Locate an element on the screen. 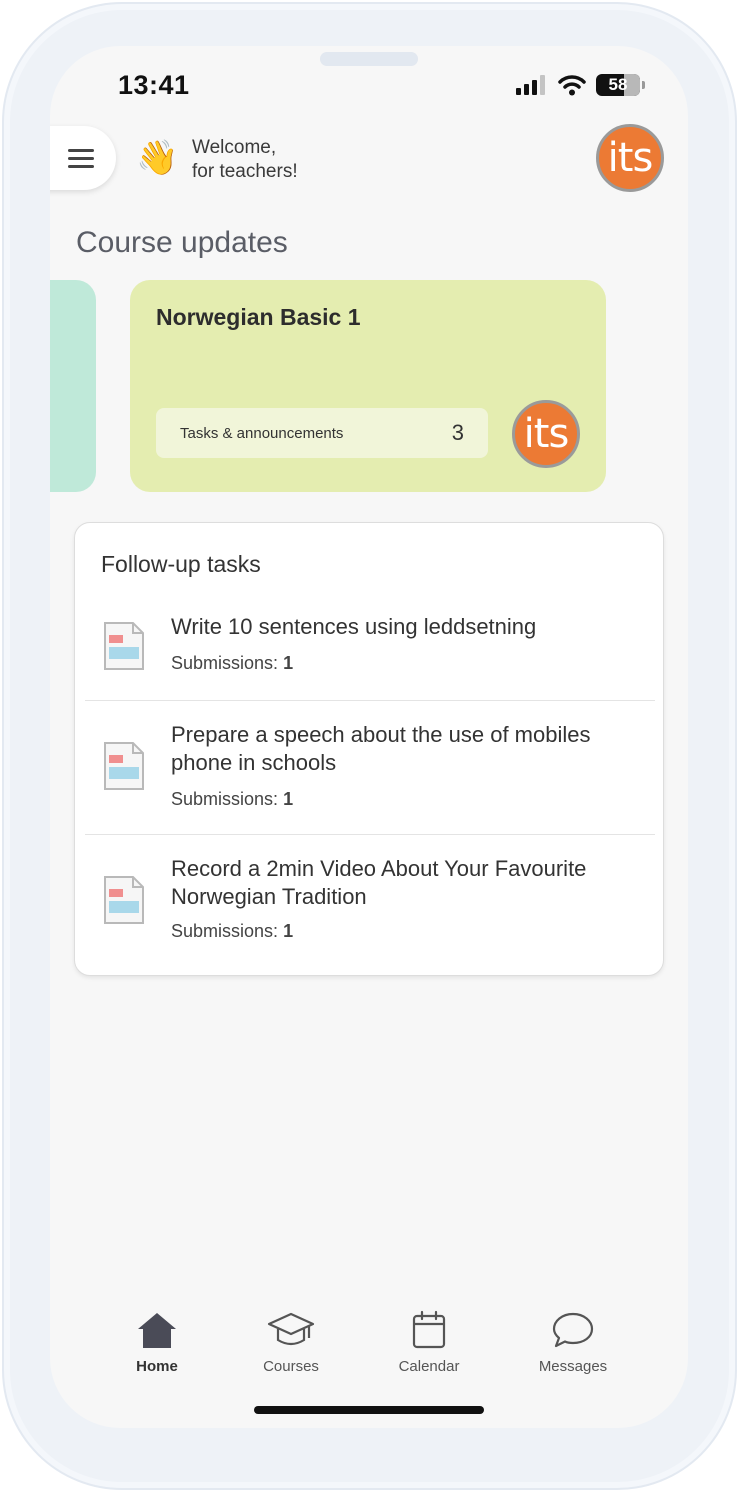 Image resolution: width=739 pixels, height=1492 pixels. section-title-course-updates: Course updates is located at coordinates (182, 242).